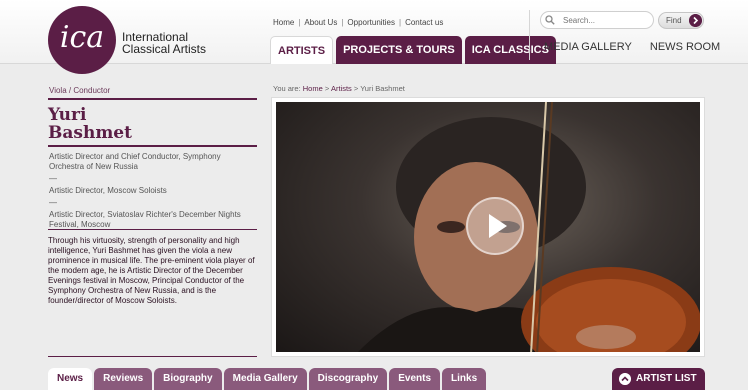 This screenshot has height=390, width=748. Describe the element at coordinates (283, 22) in the screenshot. I see `util-link-home: Home` at that location.